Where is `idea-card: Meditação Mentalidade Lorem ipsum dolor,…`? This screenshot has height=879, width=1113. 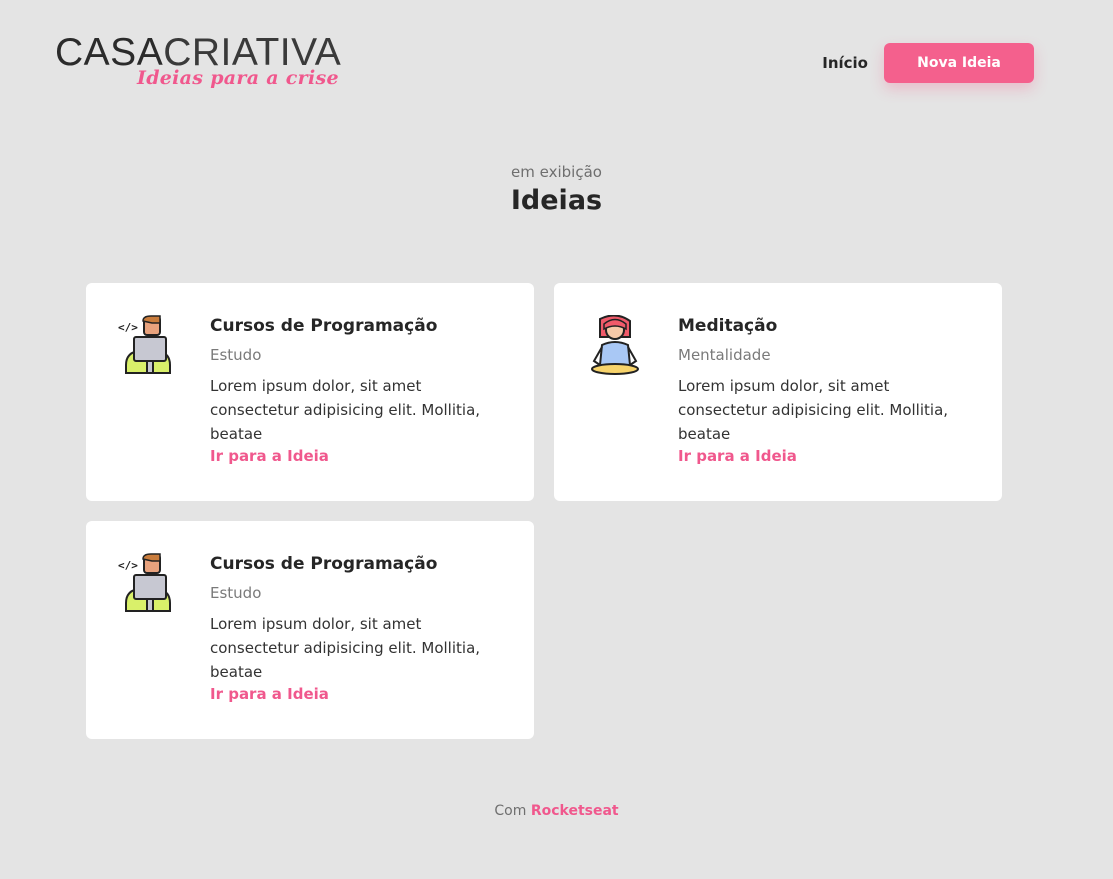 idea-card: Meditação Mentalidade Lorem ipsum dolor,… is located at coordinates (778, 392).